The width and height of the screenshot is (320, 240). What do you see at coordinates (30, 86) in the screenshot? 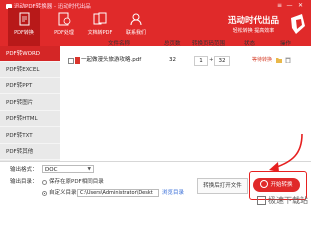
I see `sidebar-item-pdf-to-ppt: PDF转PPT` at bounding box center [30, 86].